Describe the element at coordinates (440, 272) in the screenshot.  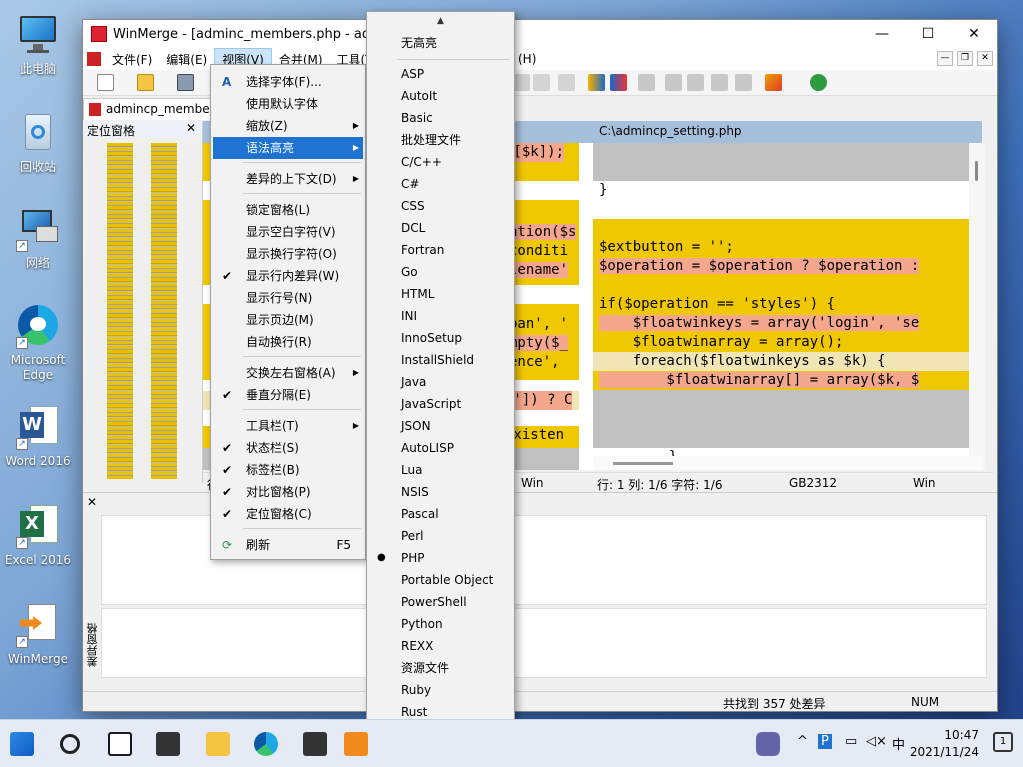
I see `syntax-item: Go` at that location.